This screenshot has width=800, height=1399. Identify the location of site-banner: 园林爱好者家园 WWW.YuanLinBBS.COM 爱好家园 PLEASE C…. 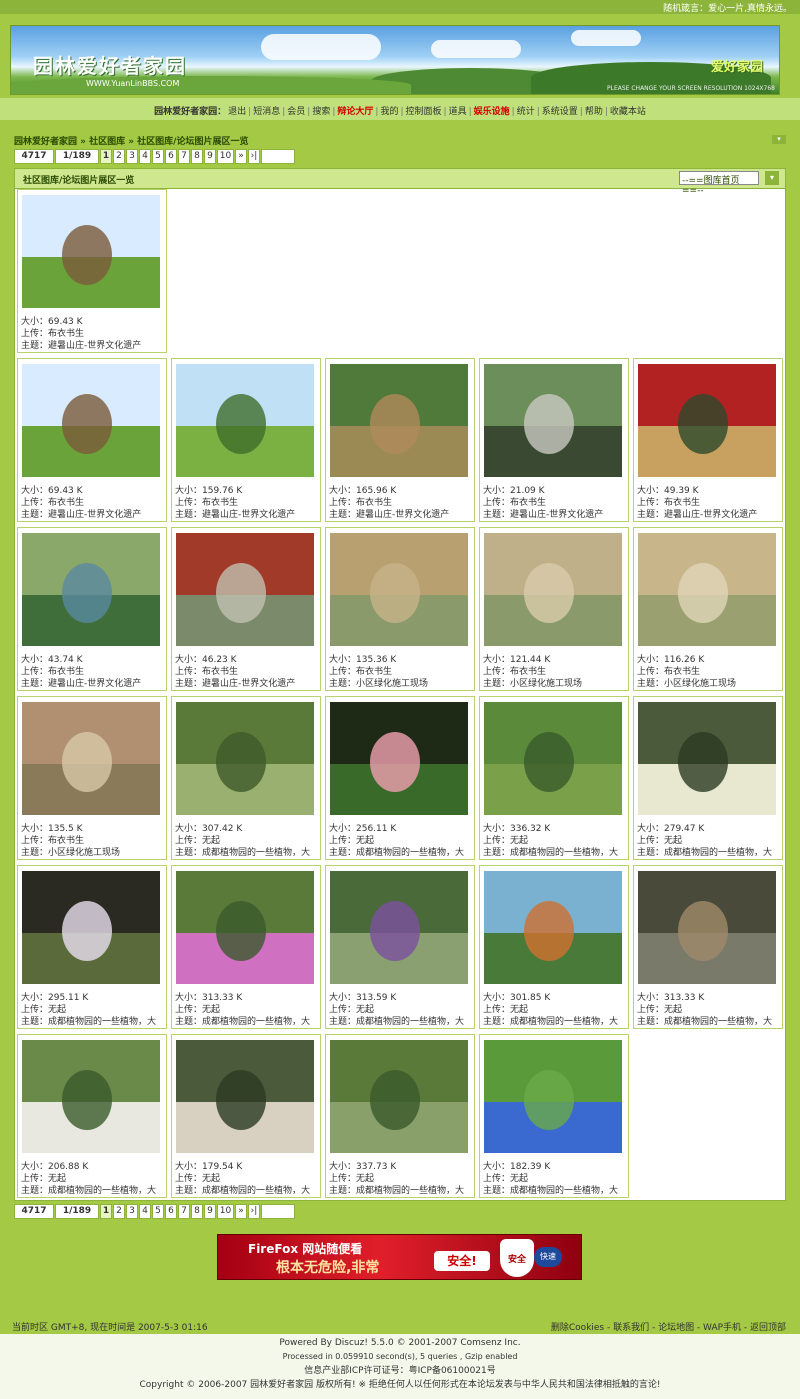
(395, 60).